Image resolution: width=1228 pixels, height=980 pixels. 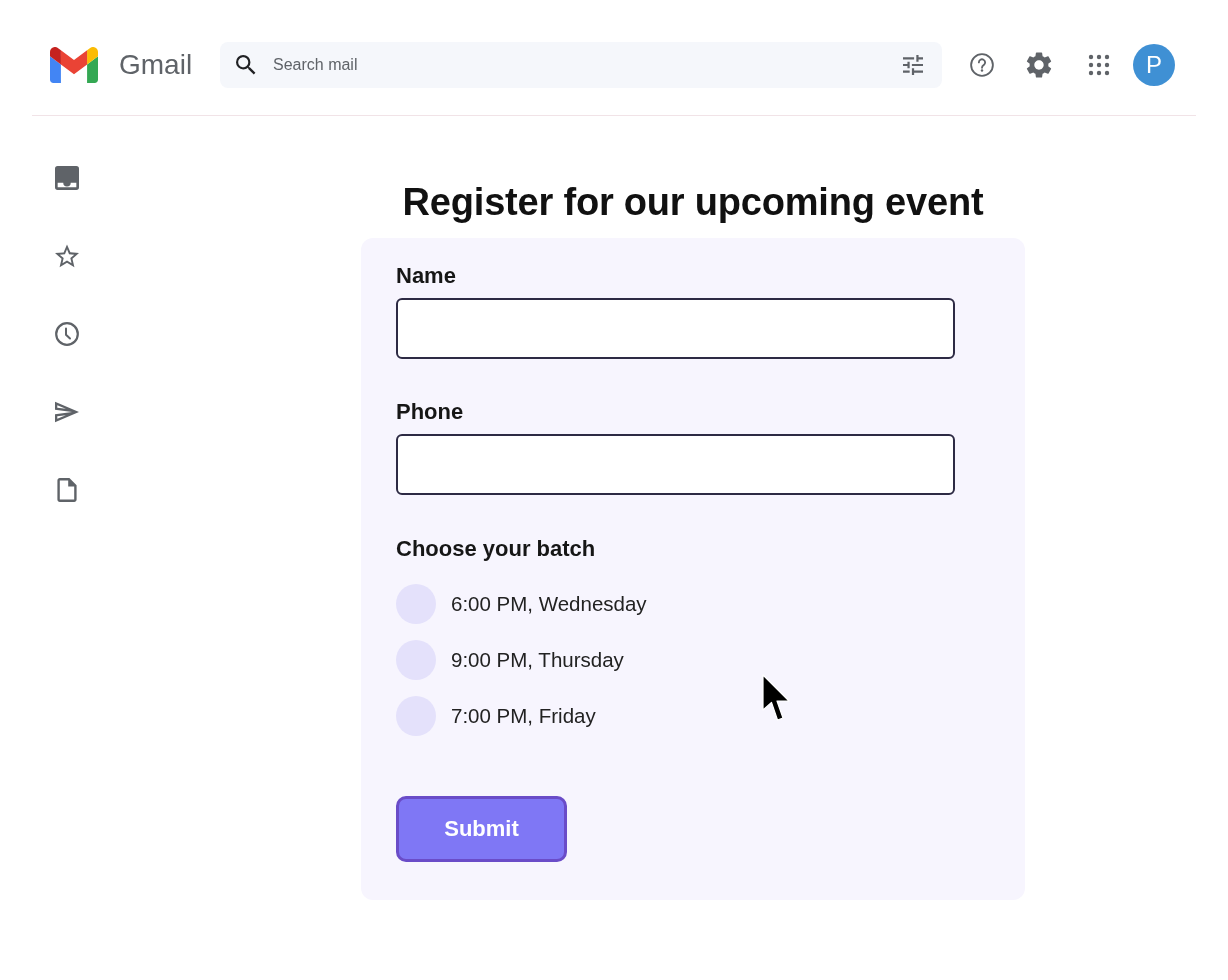 I want to click on filter-sliders-icon, so click(x=913, y=65).